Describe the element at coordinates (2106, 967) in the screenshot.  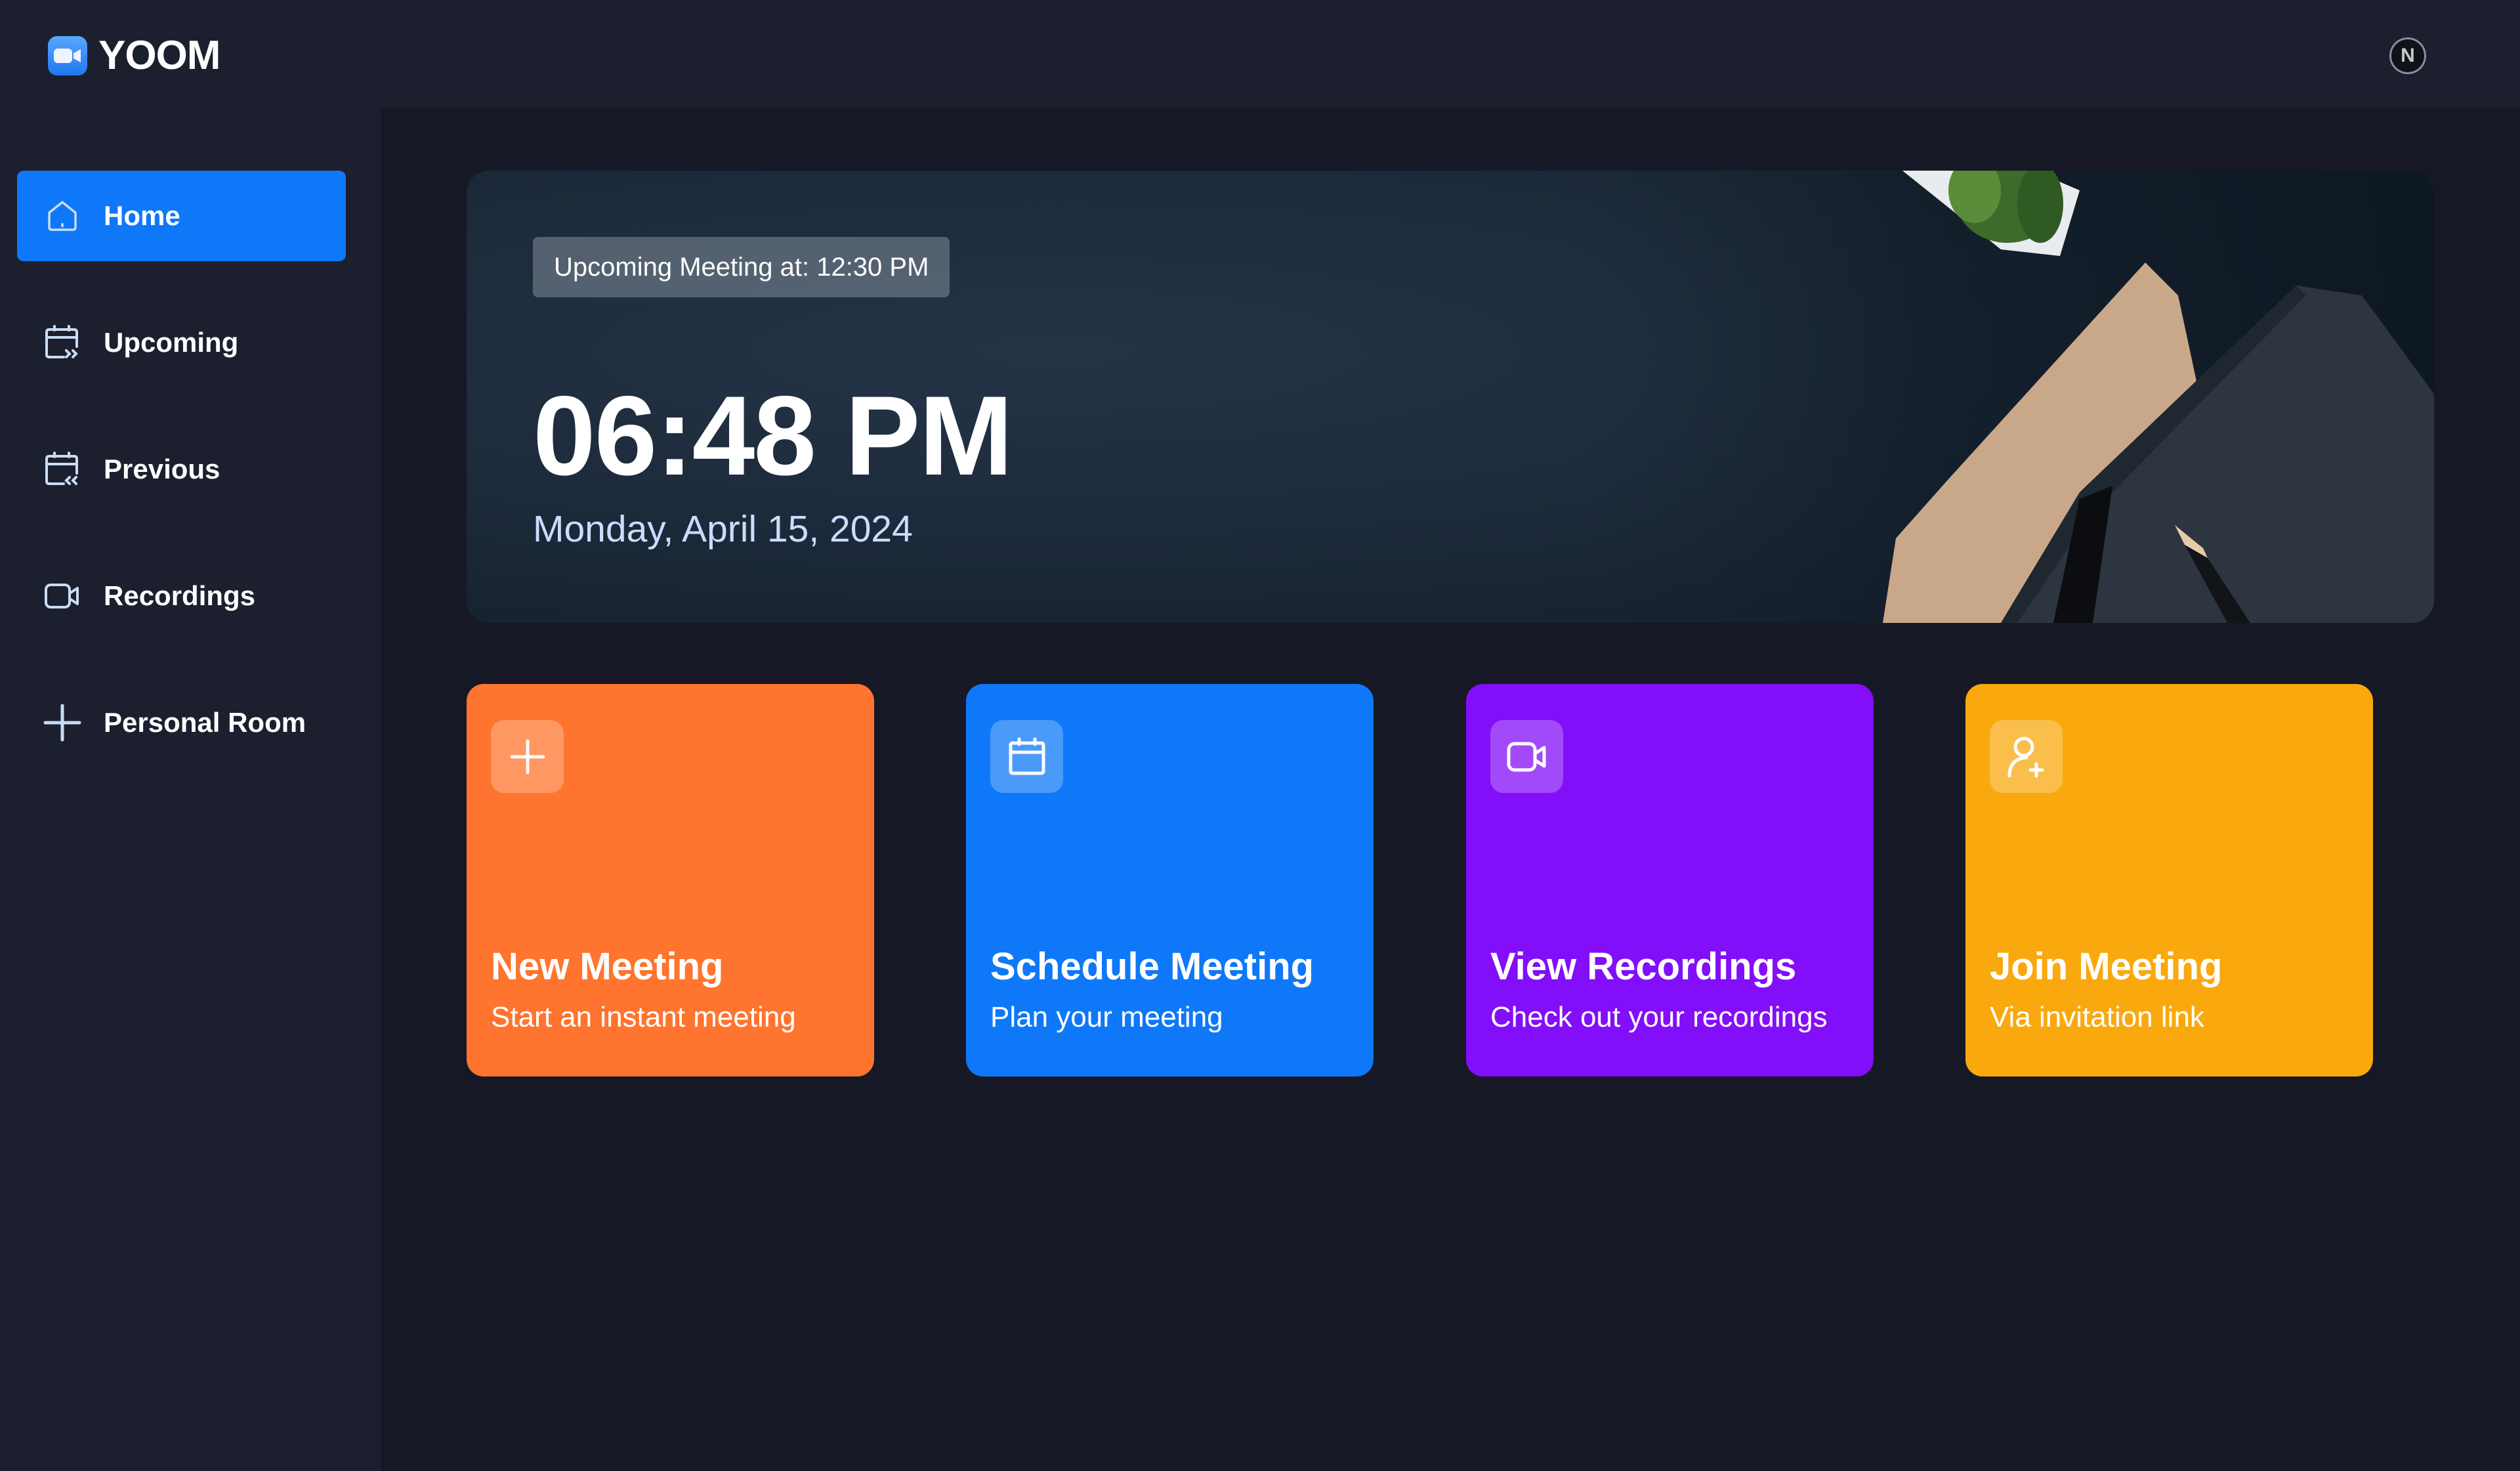
I see `card-title: Join Meeting` at that location.